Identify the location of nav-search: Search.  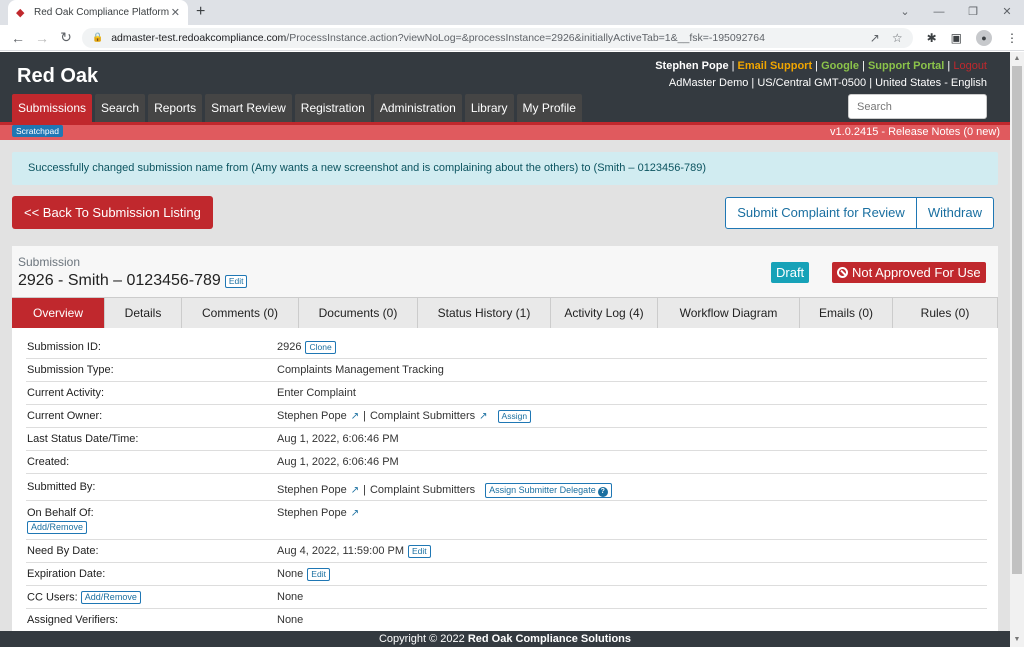
(120, 108).